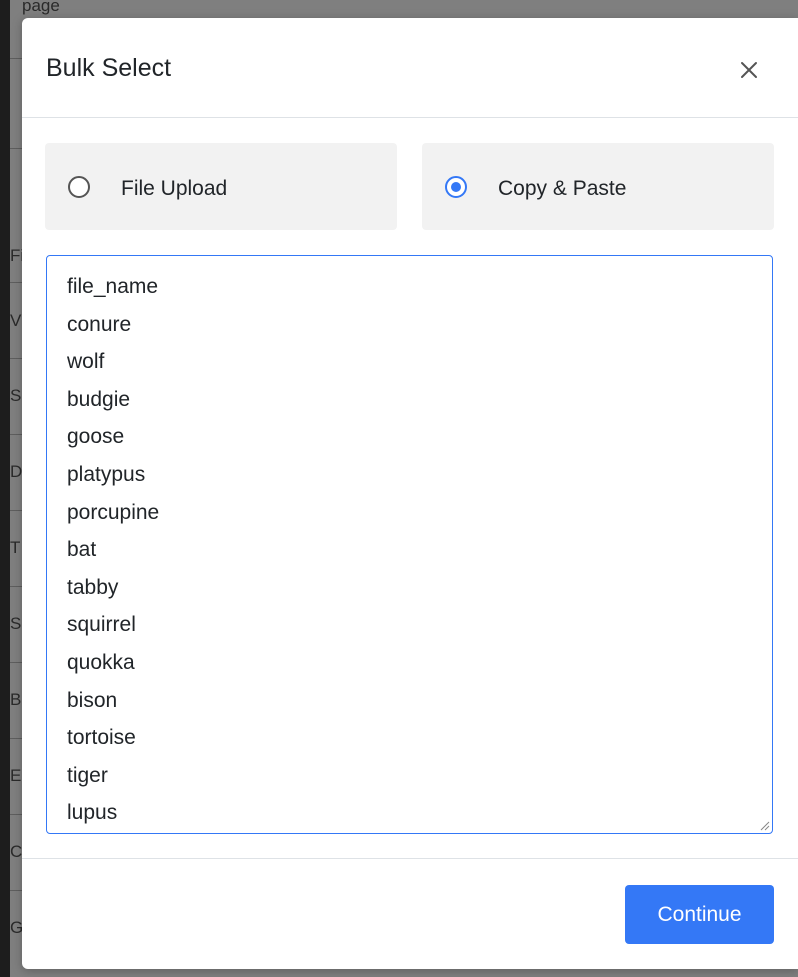 The height and width of the screenshot is (977, 798). What do you see at coordinates (113, 286) in the screenshot?
I see `textarea-line: file_name` at bounding box center [113, 286].